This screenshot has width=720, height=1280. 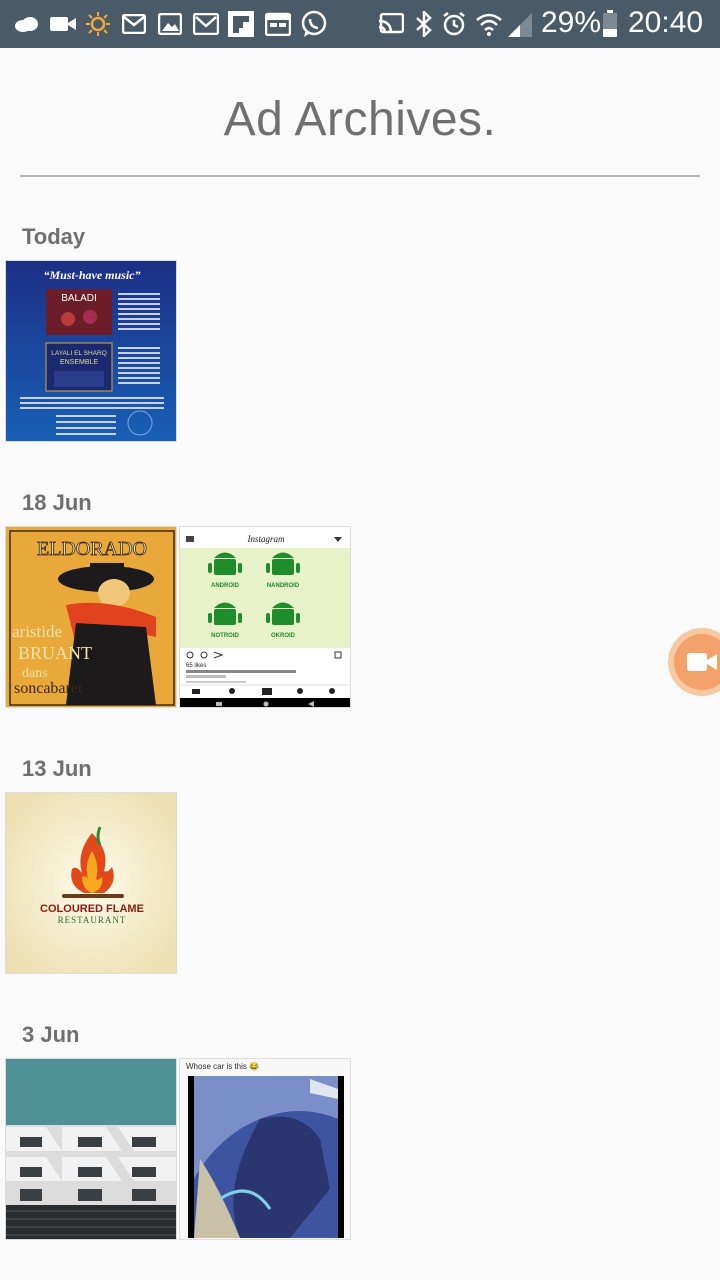 I want to click on android-label-2: NANDROID, so click(x=283, y=586).